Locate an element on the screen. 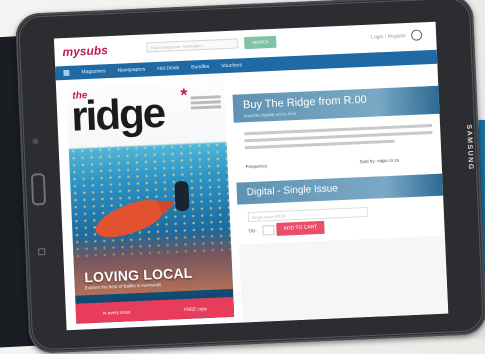 The height and width of the screenshot is (354, 485). nav-item-bundles: Bundles is located at coordinates (200, 67).